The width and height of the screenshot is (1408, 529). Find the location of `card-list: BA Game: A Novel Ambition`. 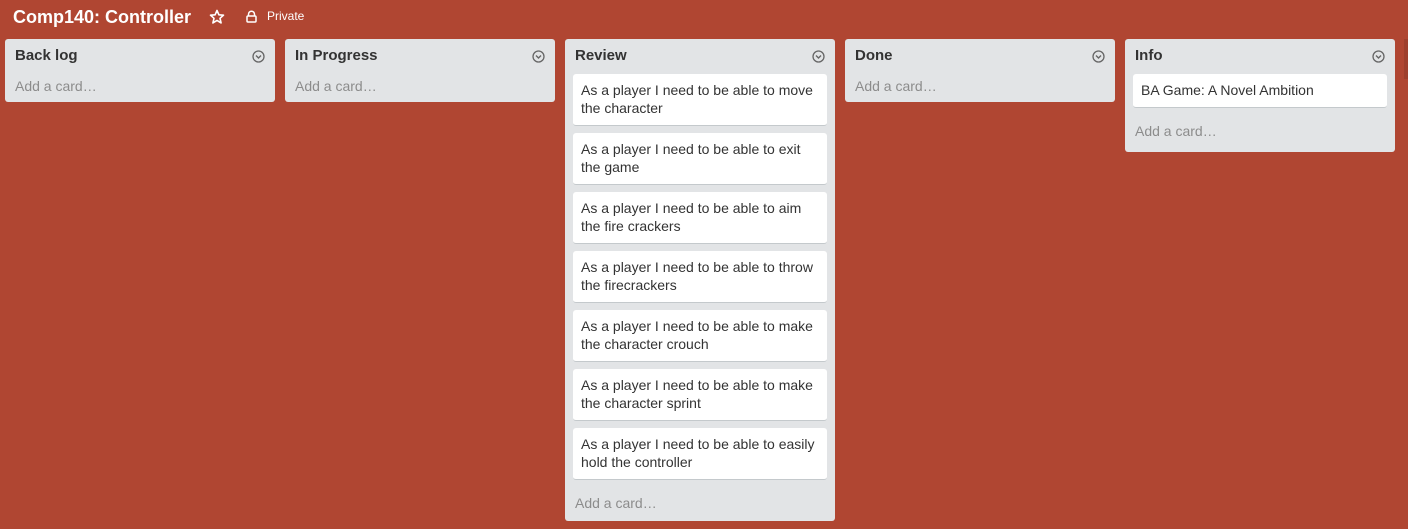

card-list: BA Game: A Novel Ambition is located at coordinates (1260, 90).